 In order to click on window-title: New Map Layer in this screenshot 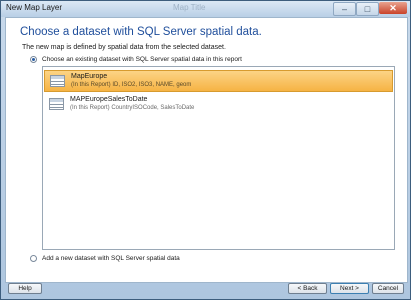, I will do `click(34, 7)`.